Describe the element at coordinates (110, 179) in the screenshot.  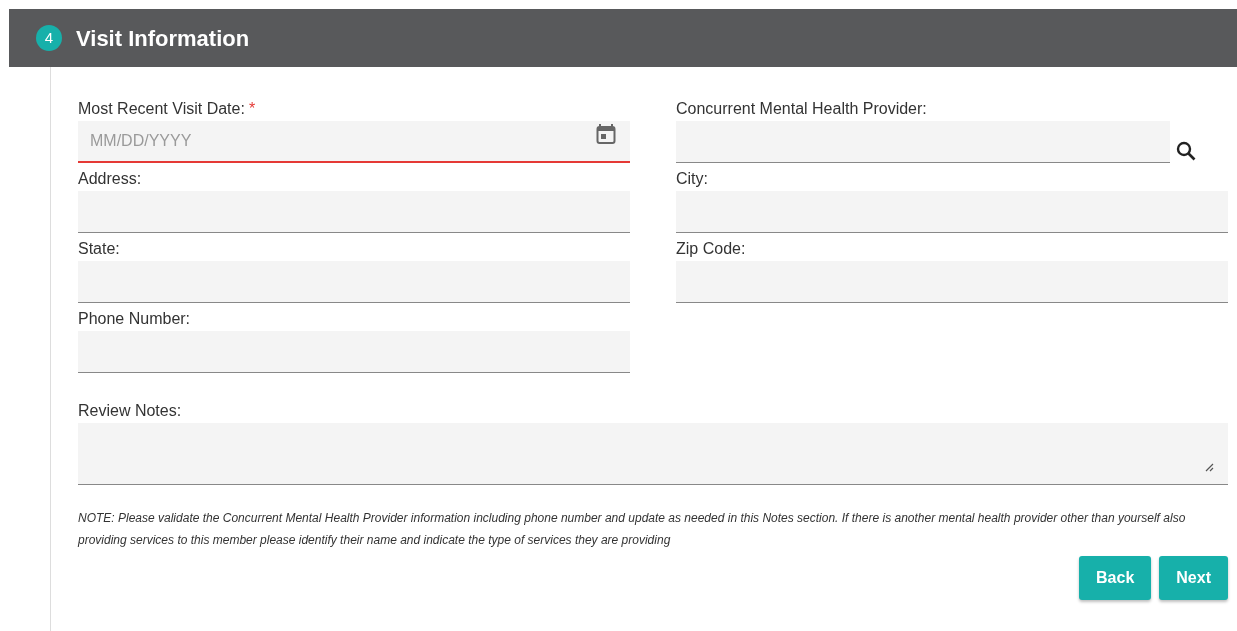
I see `field-label: Address:` at that location.